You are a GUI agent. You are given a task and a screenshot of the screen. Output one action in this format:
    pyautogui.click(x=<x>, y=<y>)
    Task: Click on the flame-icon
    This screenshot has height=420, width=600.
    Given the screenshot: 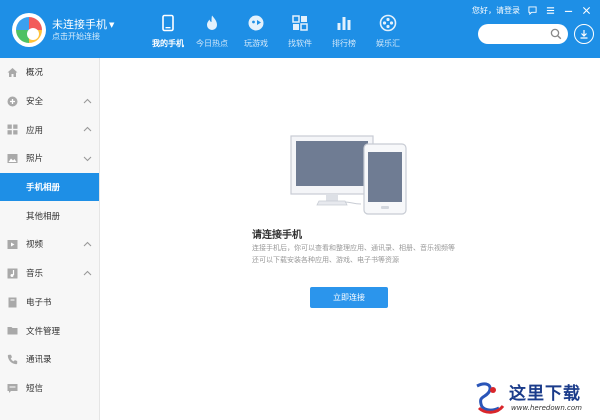 What is the action you would take?
    pyautogui.click(x=212, y=22)
    